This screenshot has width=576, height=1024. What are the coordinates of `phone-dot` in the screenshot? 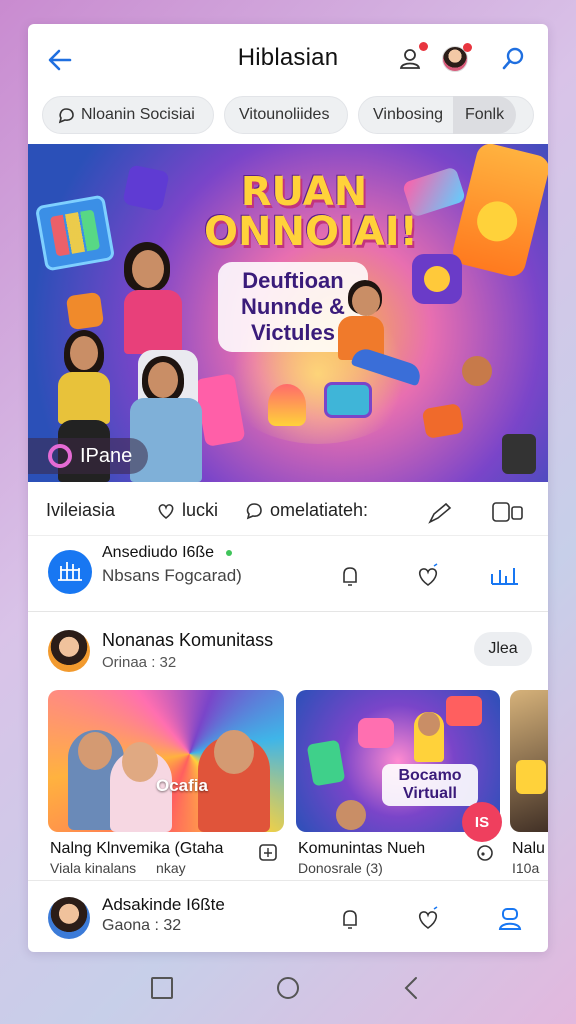 It's located at (497, 221).